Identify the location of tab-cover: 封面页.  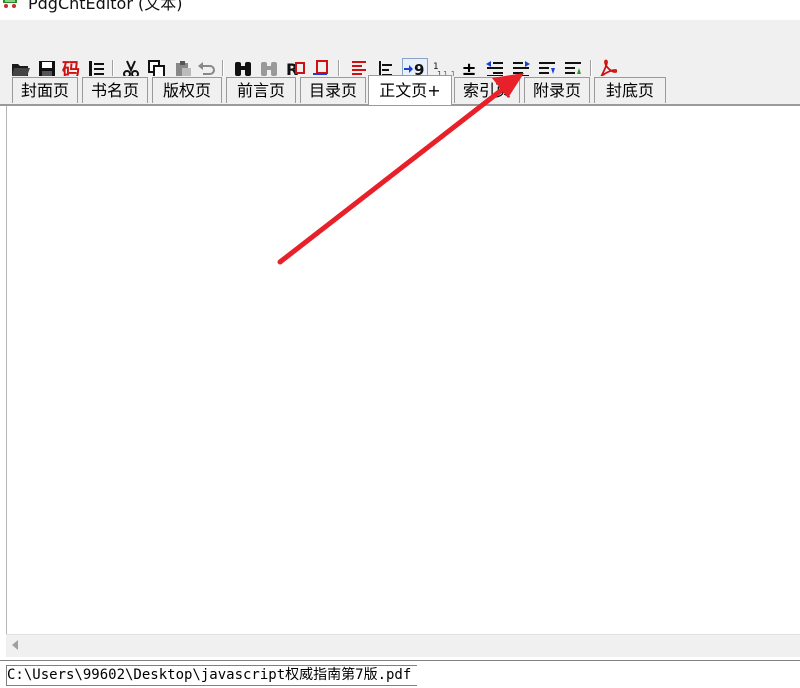
(45, 90).